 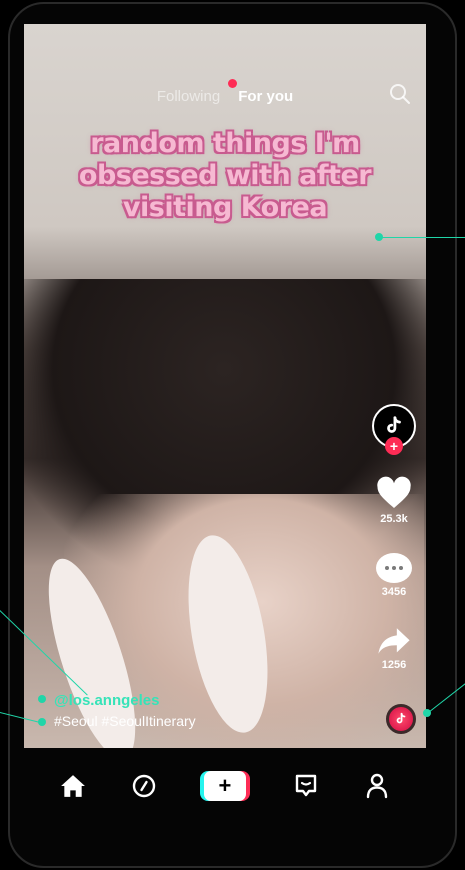 I want to click on comment-count: 3456, so click(x=394, y=592).